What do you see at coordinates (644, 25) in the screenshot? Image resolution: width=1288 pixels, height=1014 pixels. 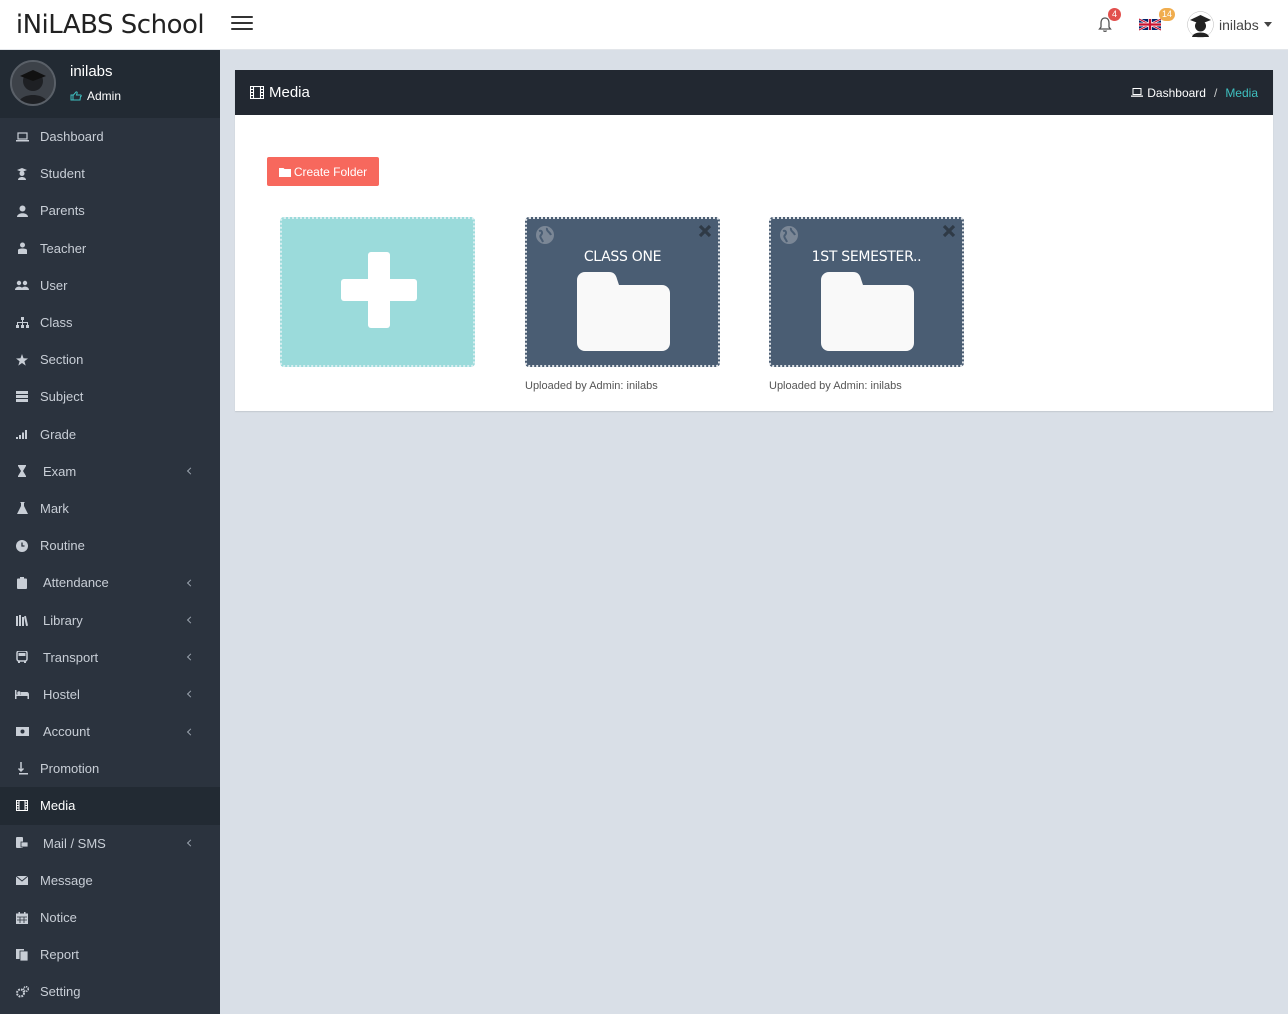 I see `top-navbar: iNiLABS School 4 14 inilabs` at bounding box center [644, 25].